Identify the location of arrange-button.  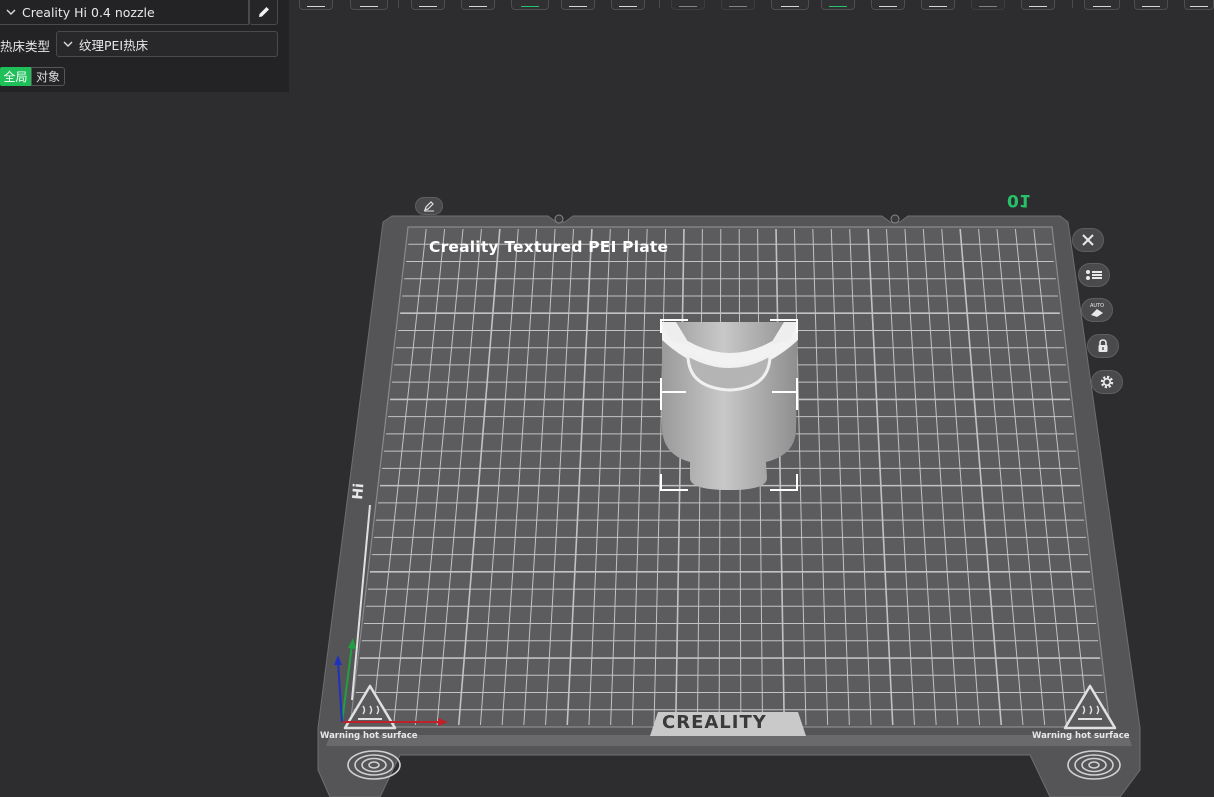
(1094, 275).